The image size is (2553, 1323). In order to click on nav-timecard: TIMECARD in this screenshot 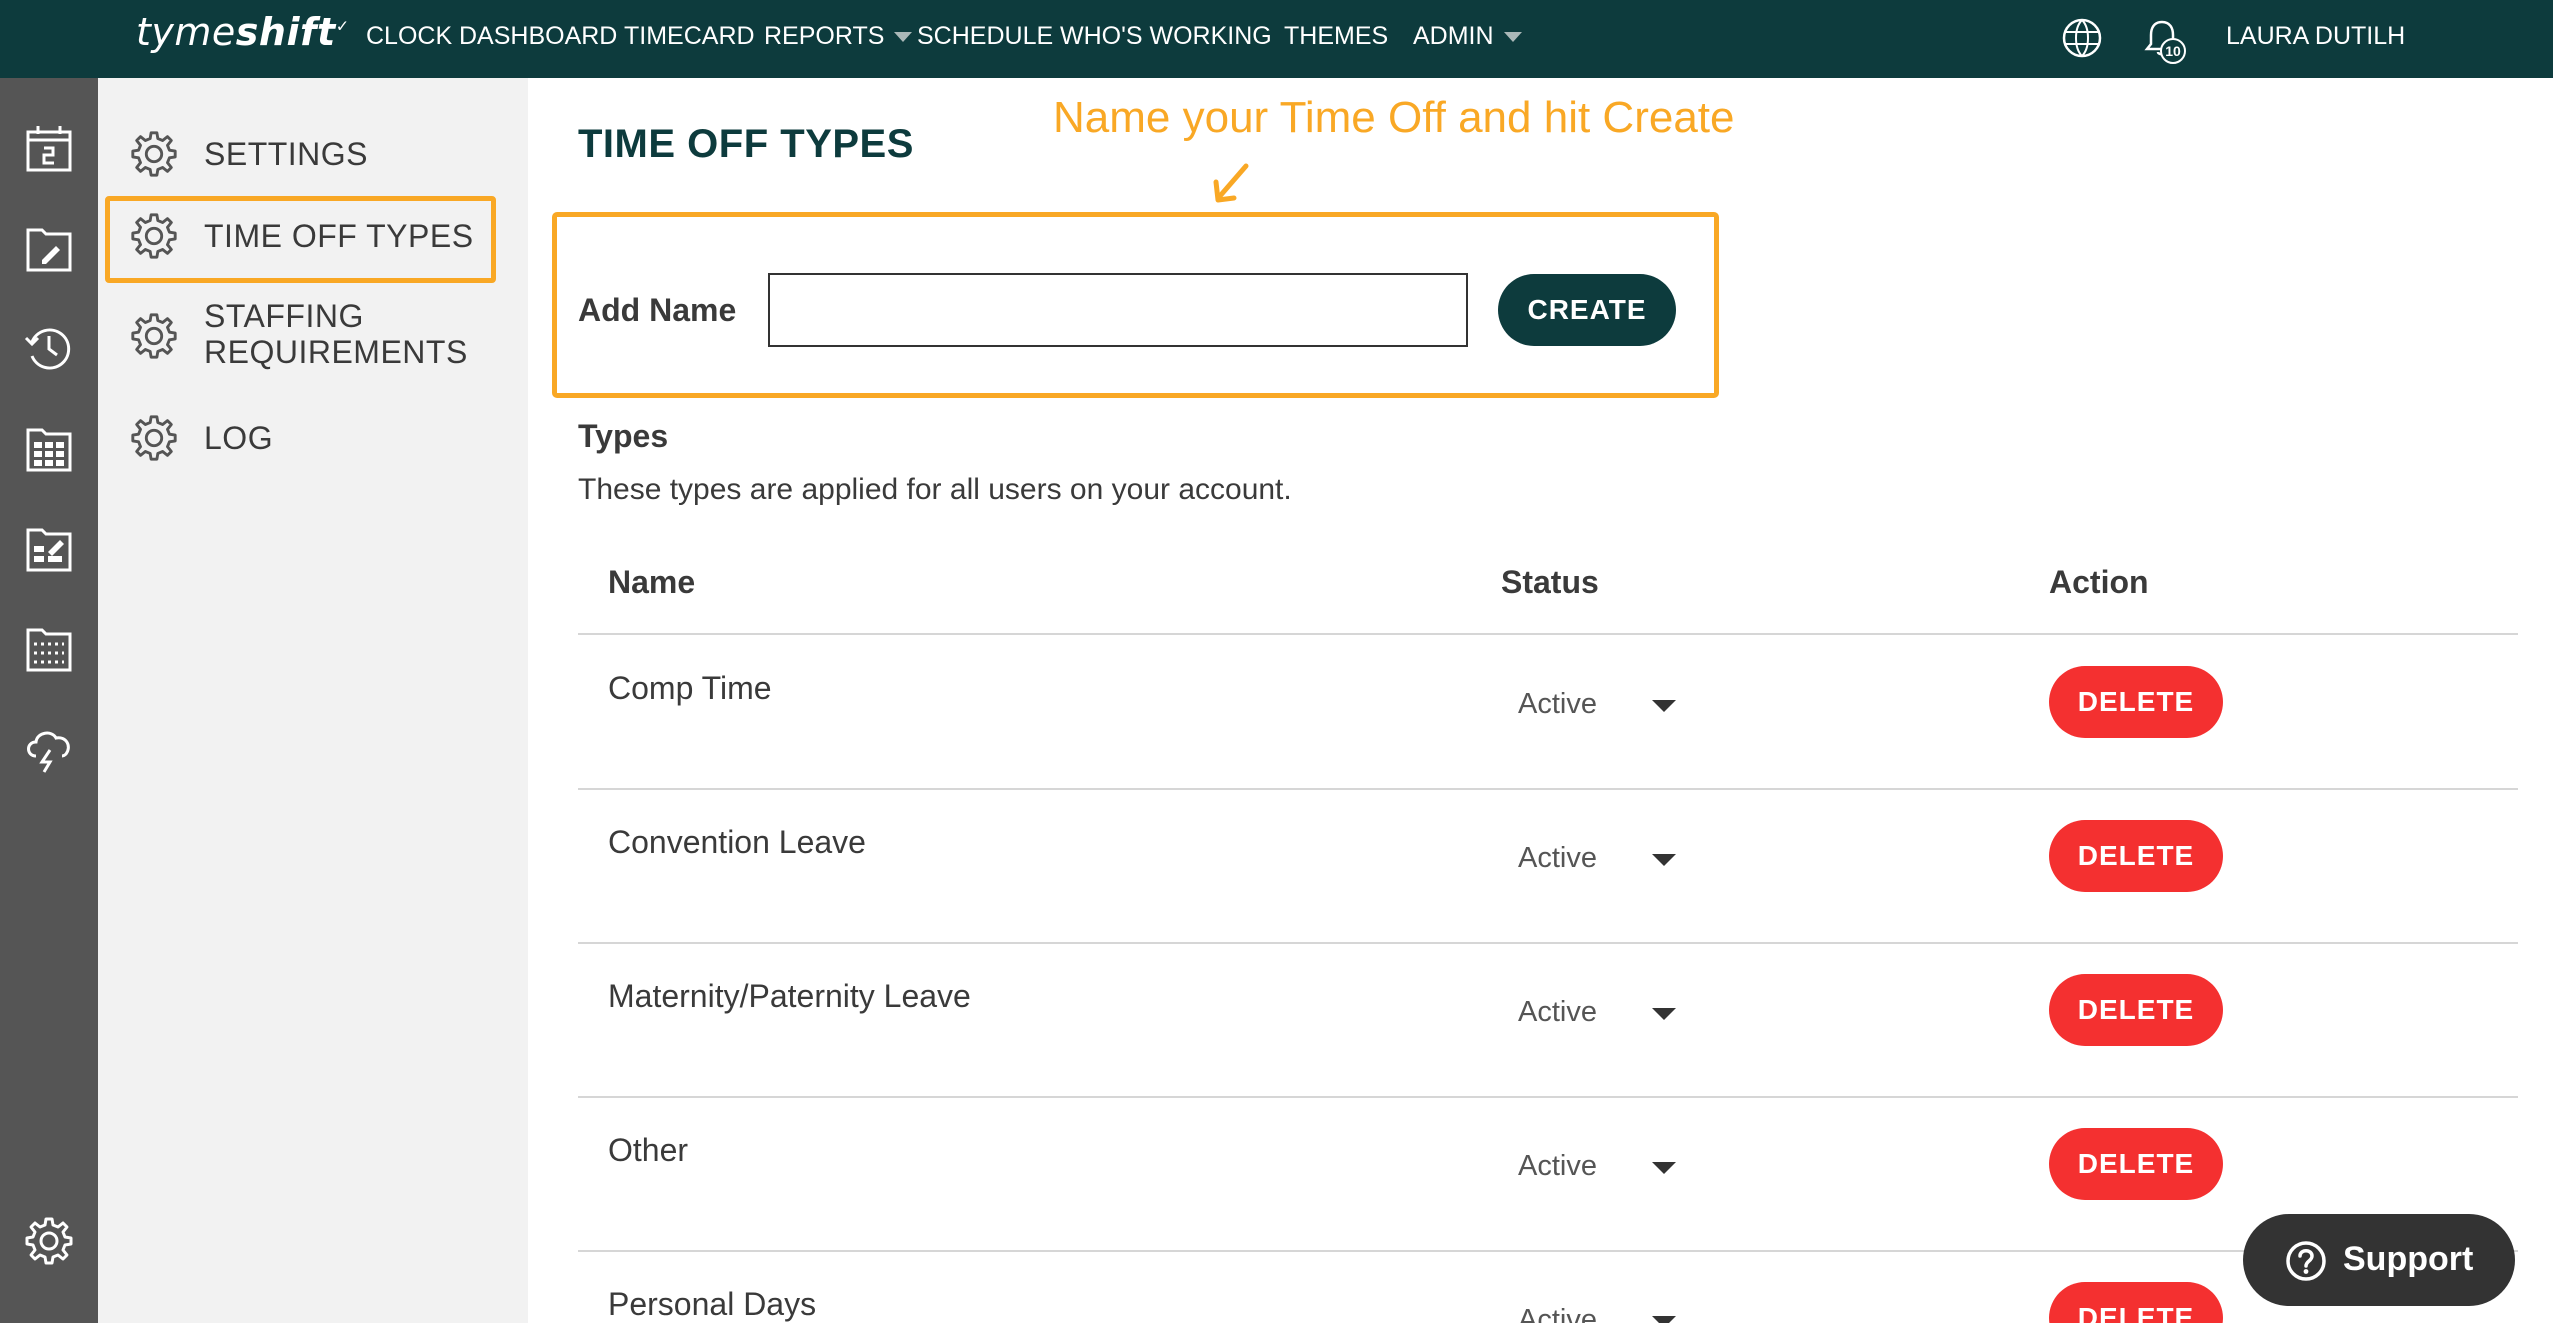, I will do `click(689, 39)`.